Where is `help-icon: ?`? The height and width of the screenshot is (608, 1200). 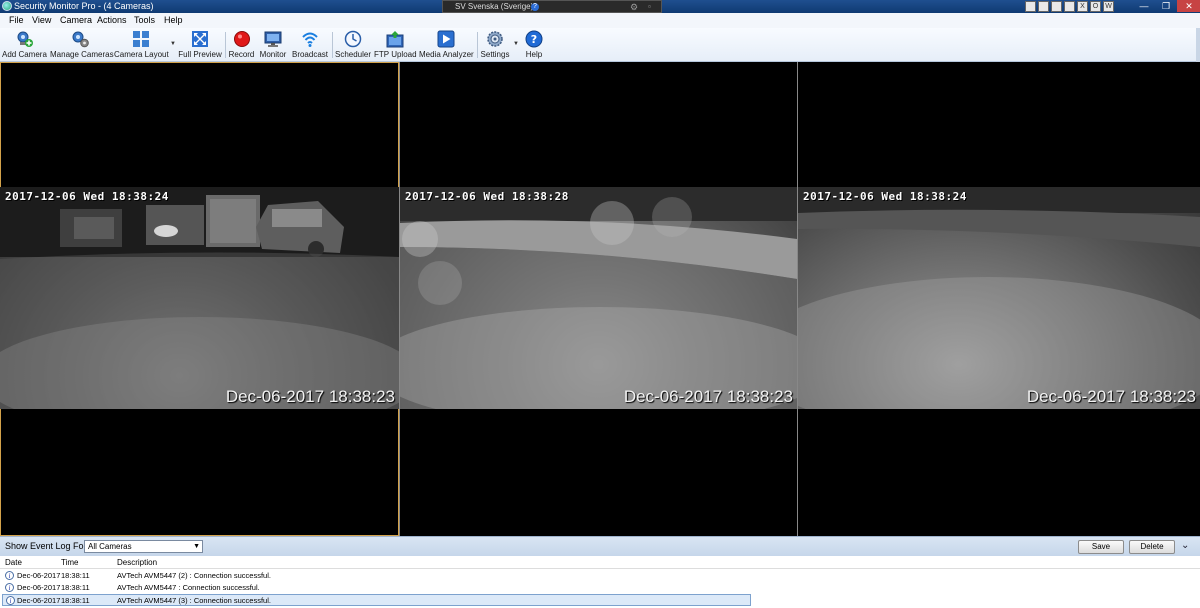 help-icon: ? is located at coordinates (534, 39).